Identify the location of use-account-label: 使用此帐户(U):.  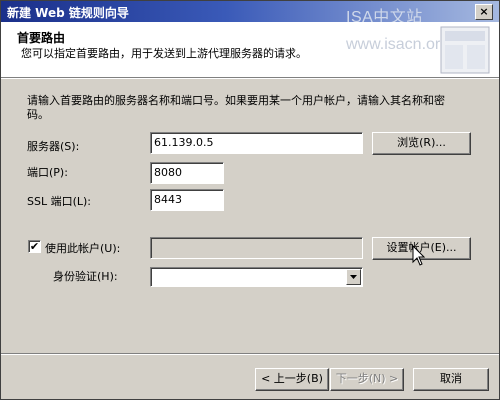
(83, 248).